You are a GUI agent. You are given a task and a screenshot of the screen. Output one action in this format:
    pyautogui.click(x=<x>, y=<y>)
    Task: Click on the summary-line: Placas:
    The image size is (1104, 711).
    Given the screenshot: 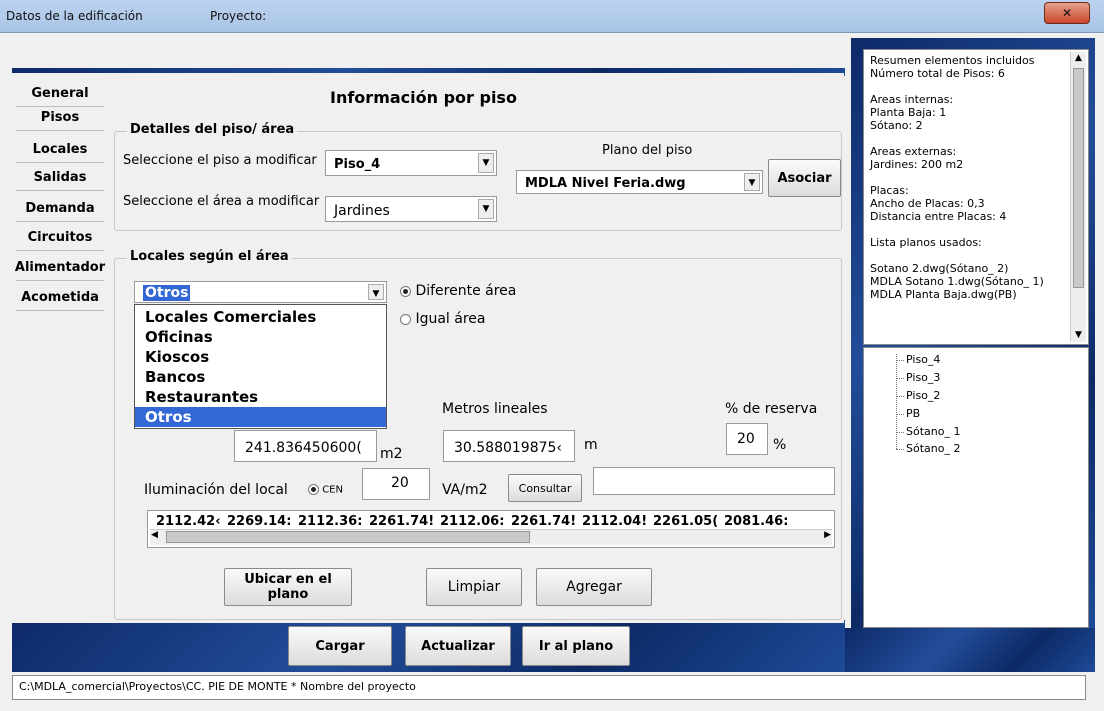 What is the action you would take?
    pyautogui.click(x=889, y=190)
    